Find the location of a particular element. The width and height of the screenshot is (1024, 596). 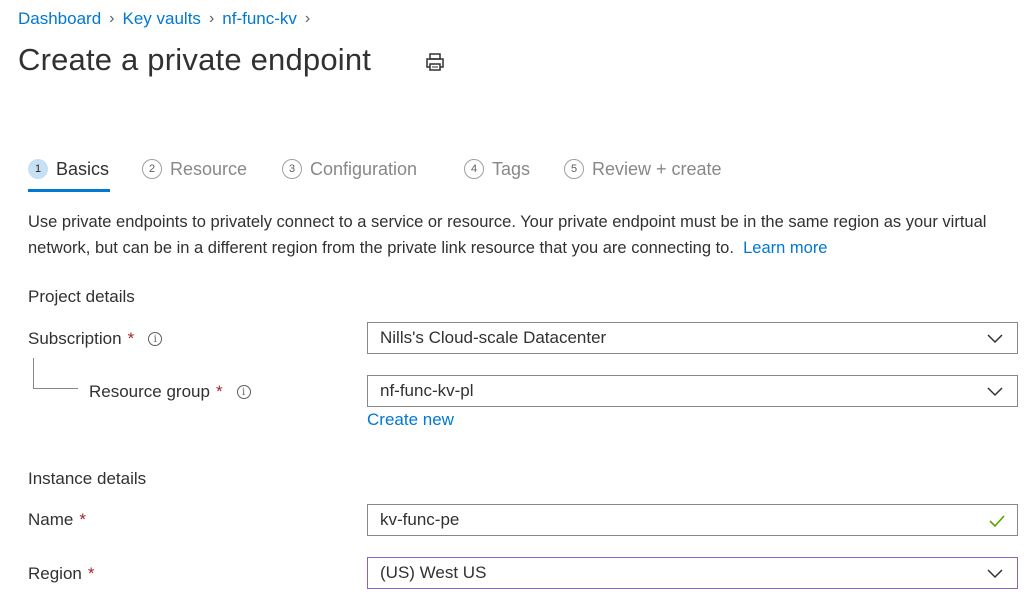

breadcrumb: Dashboard › Key vaults › nf-func-kv › is located at coordinates (168, 19).